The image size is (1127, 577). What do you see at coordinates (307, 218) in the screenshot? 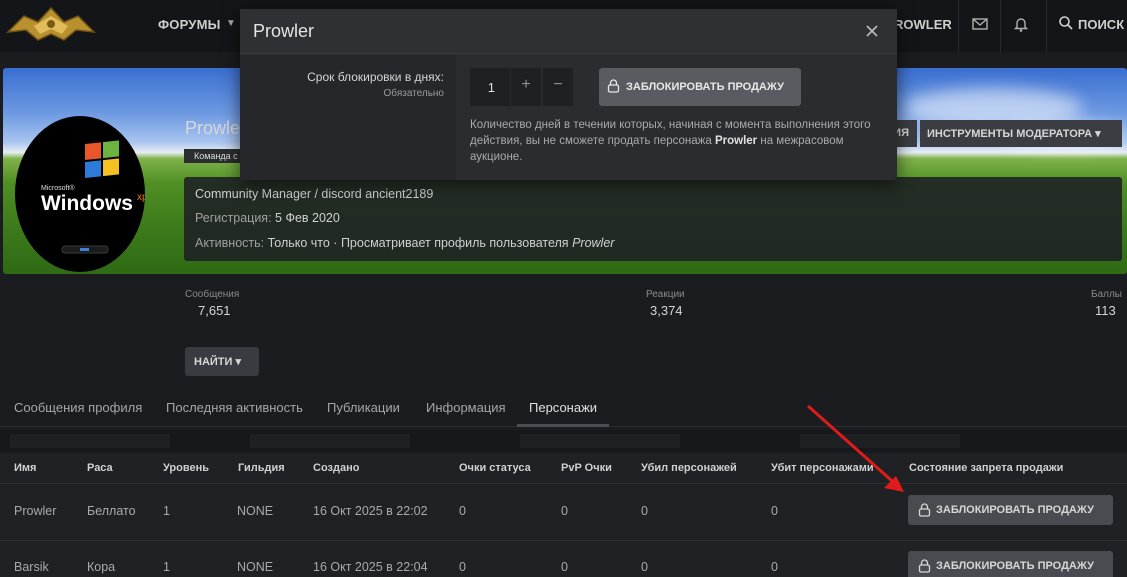
I see `registration-value: 5 Фев 2020` at bounding box center [307, 218].